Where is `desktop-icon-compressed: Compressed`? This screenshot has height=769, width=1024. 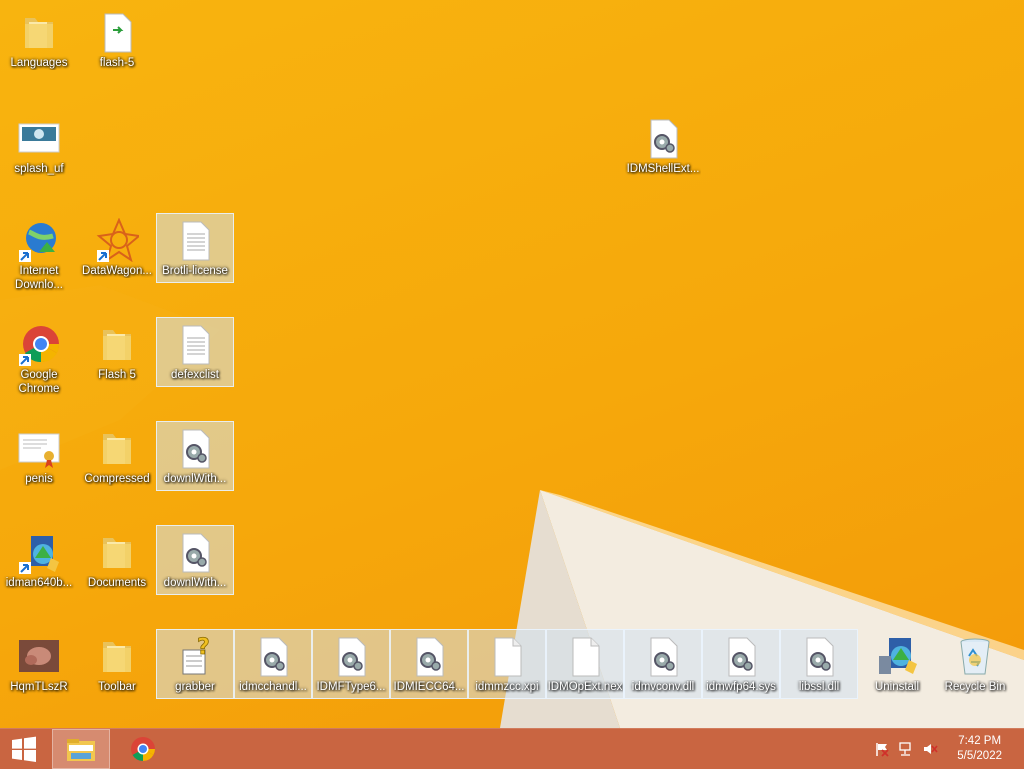
desktop-icon-compressed: Compressed is located at coordinates (117, 457).